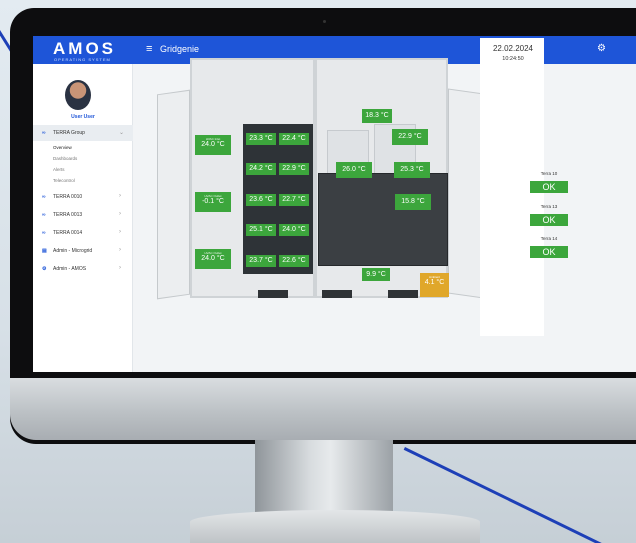  Describe the element at coordinates (601, 48) in the screenshot. I see `settings-icon: ⚙` at that location.